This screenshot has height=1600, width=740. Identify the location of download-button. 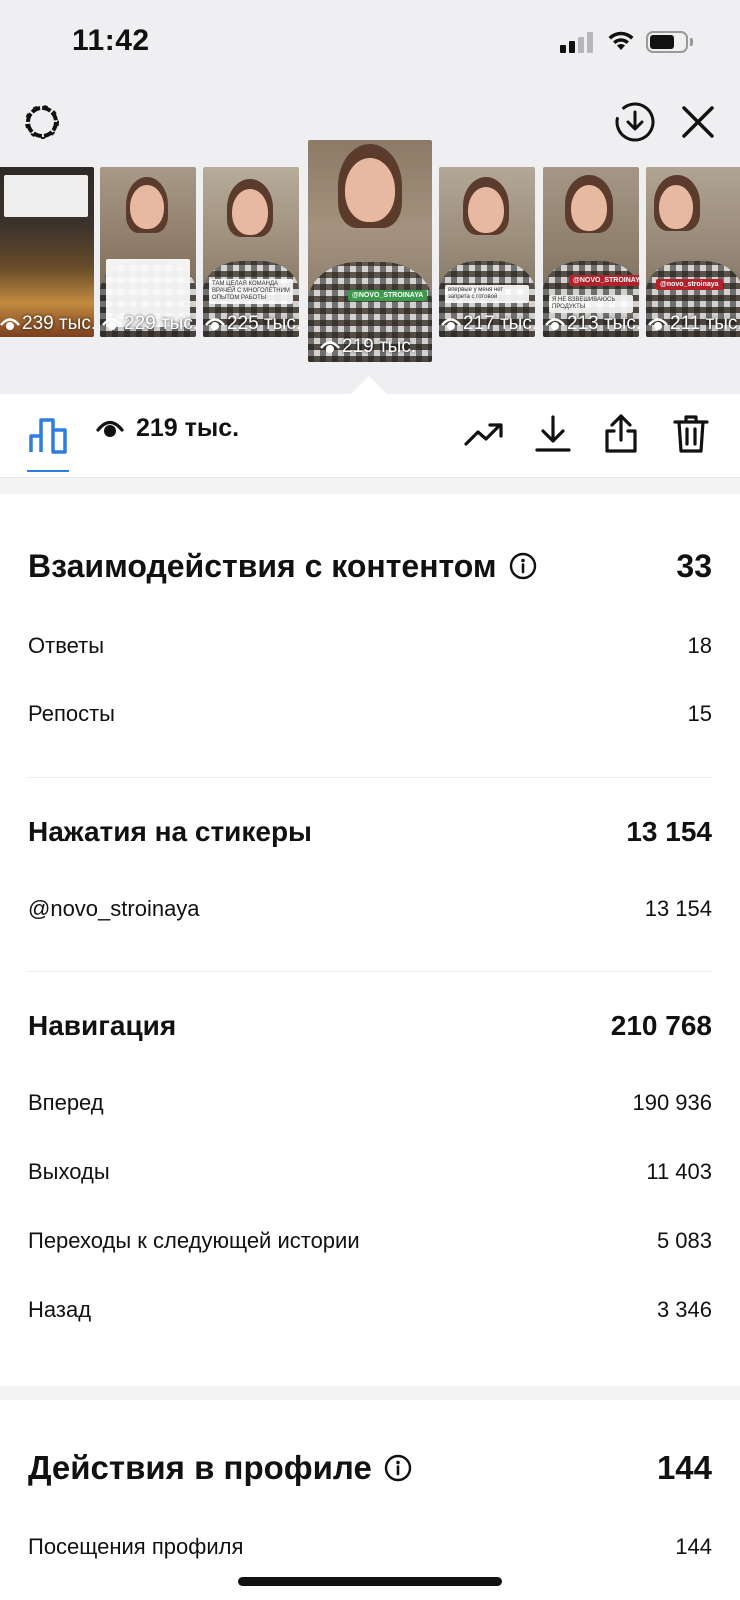
(553, 434).